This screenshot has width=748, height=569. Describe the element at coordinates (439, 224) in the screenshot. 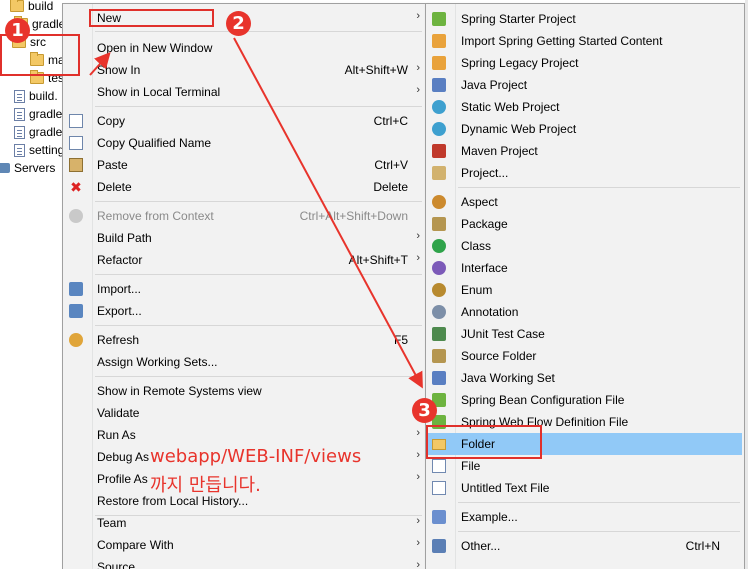

I see `package-icon` at that location.